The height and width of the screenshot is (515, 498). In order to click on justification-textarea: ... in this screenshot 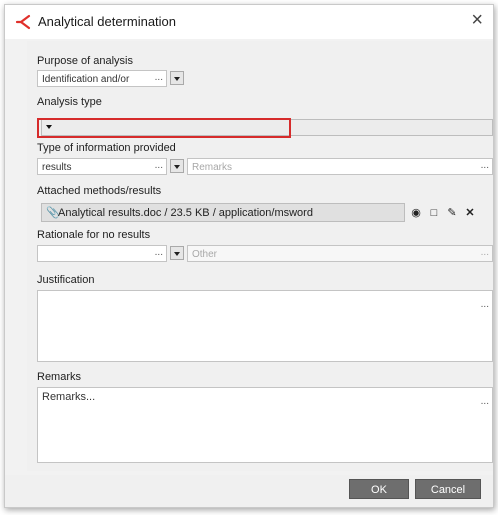, I will do `click(265, 326)`.